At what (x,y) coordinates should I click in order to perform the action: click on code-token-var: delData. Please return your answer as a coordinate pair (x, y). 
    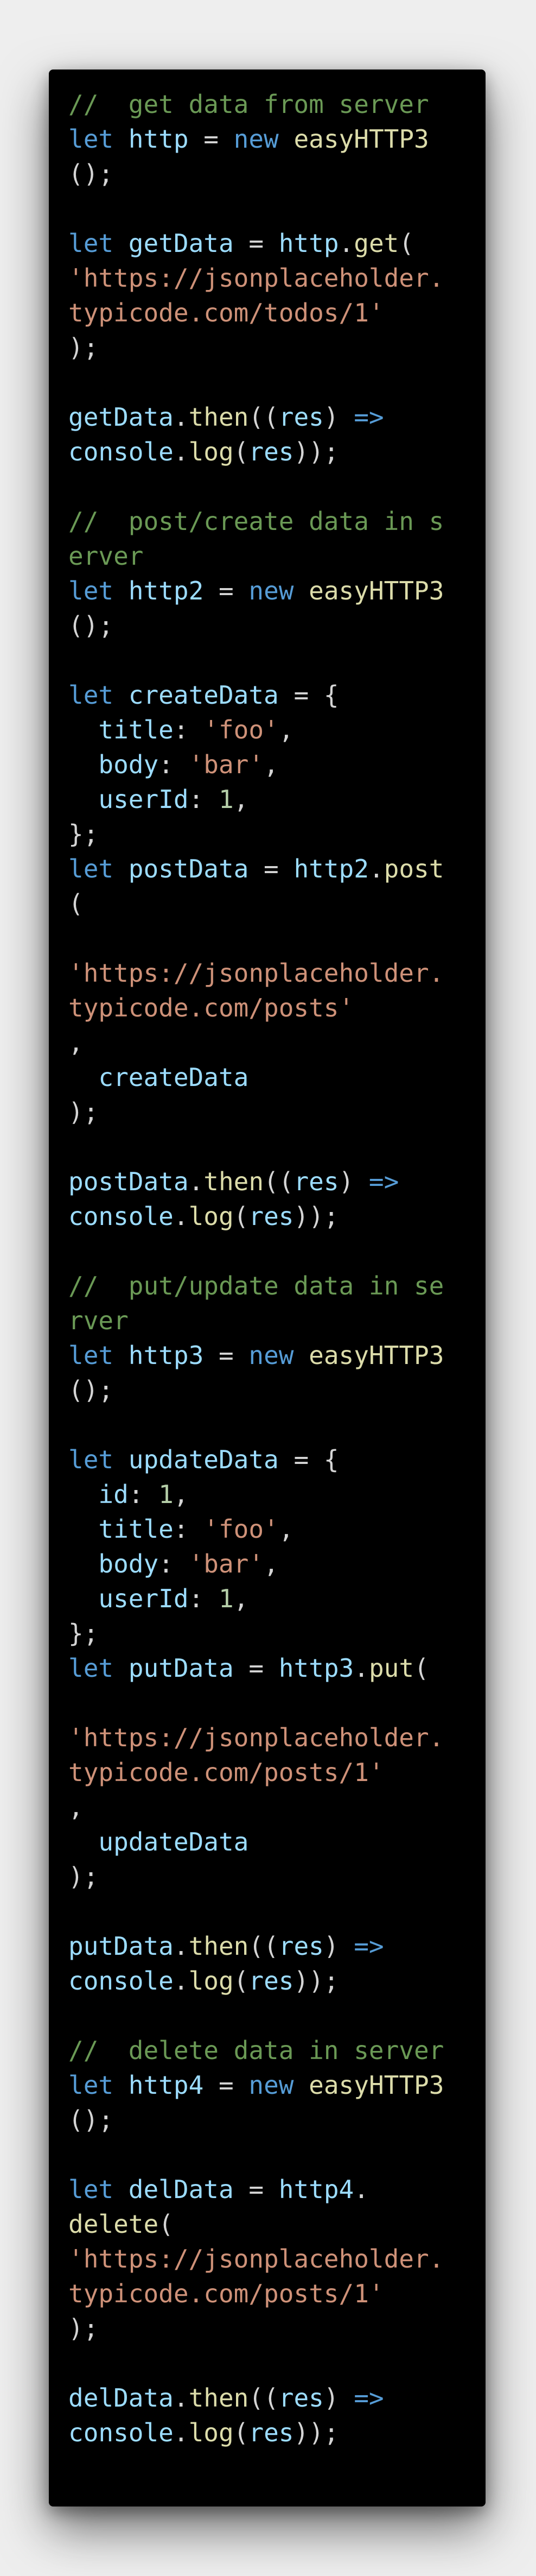
    Looking at the image, I should click on (181, 2190).